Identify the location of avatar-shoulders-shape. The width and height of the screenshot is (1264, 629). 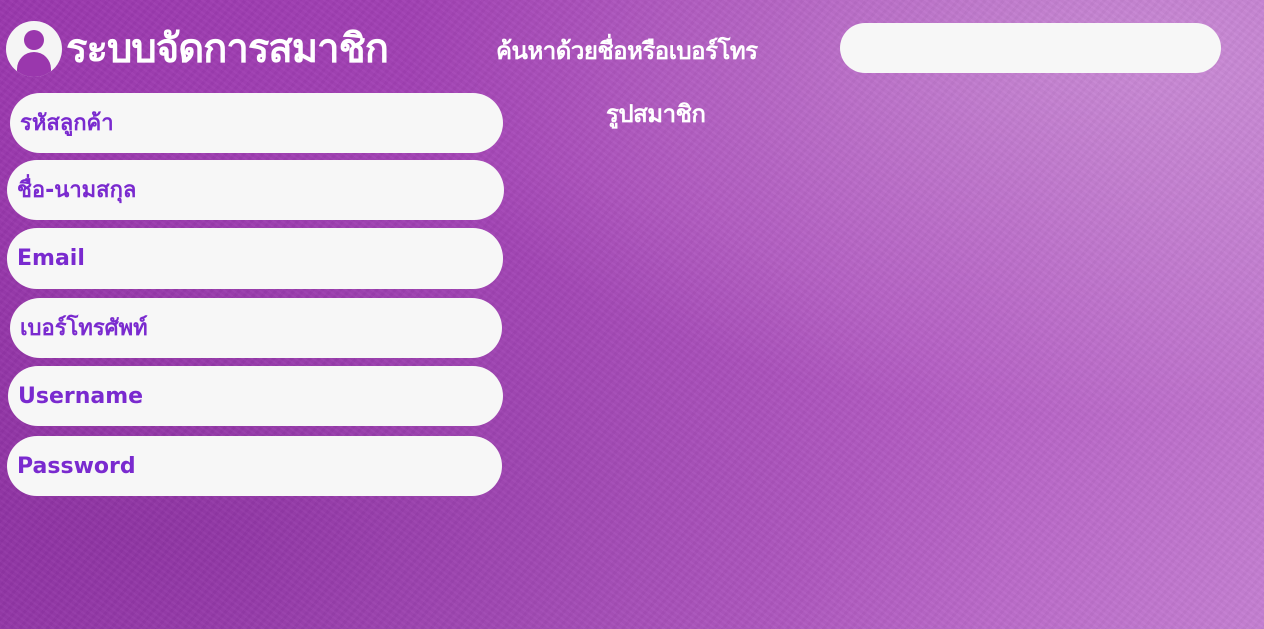
(34, 64).